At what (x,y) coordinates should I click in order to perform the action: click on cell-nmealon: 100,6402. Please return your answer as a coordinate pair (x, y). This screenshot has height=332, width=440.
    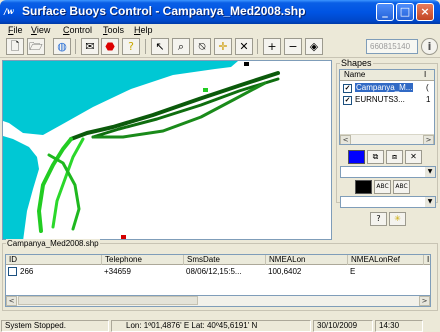
    Looking at the image, I should click on (285, 271).